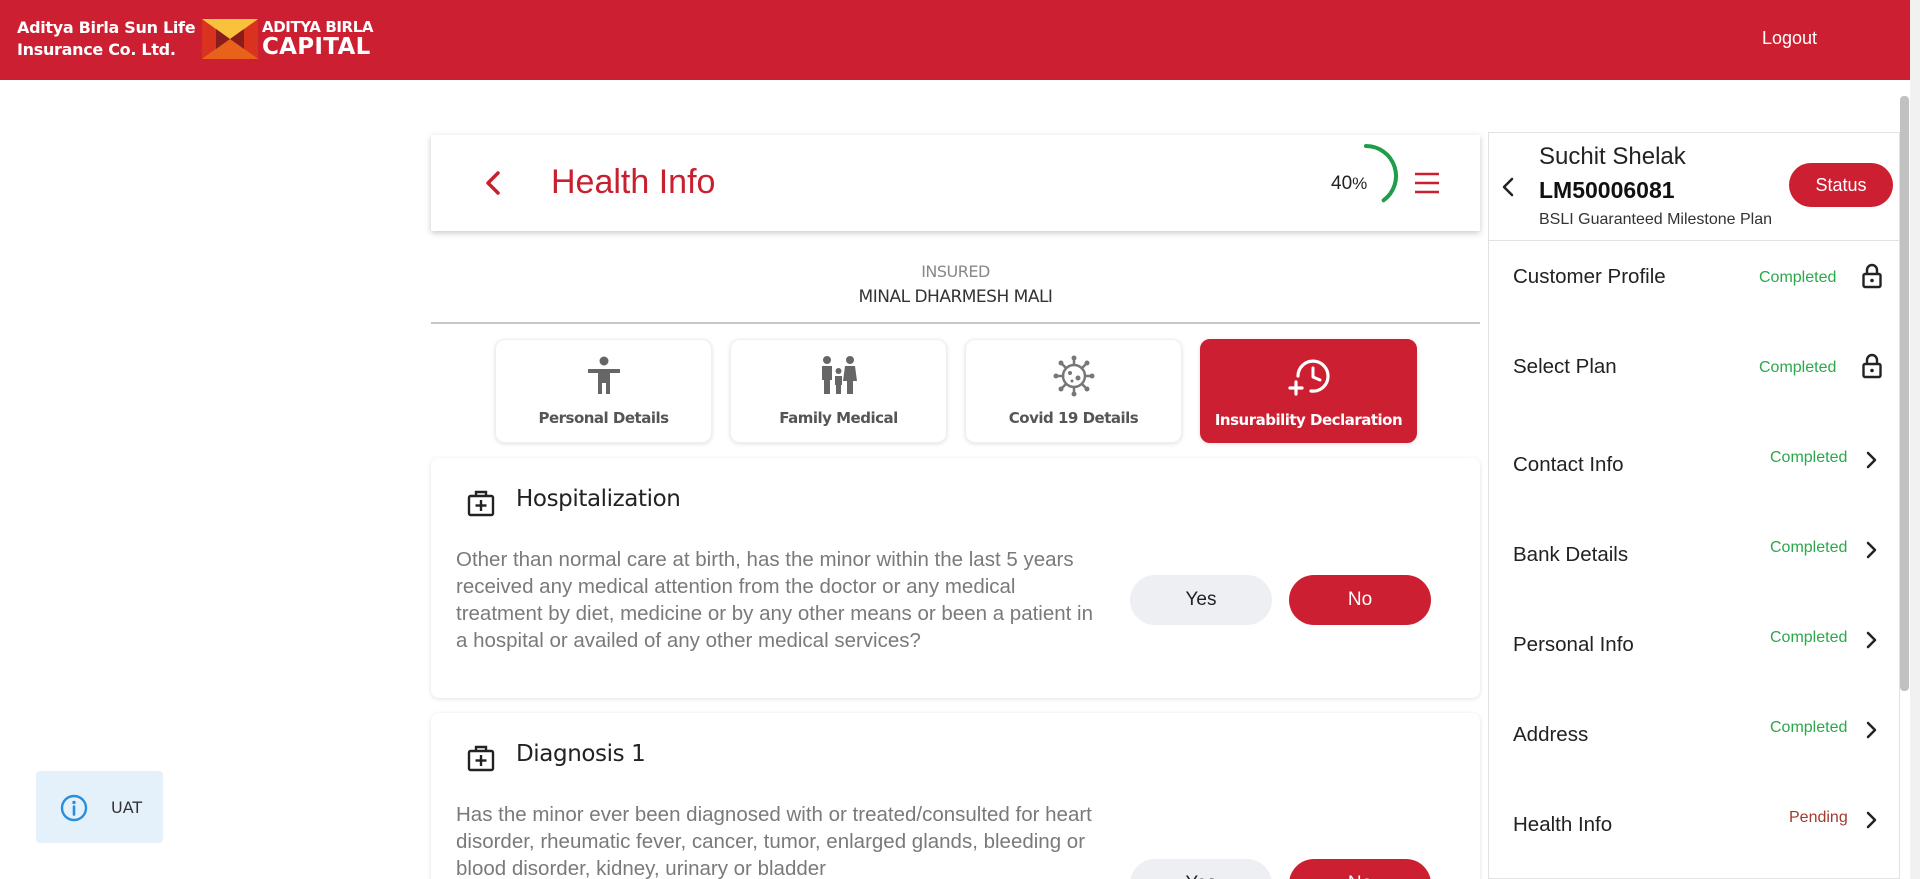 The height and width of the screenshot is (879, 1920). Describe the element at coordinates (1568, 464) in the screenshot. I see `step-name: Contact Info` at that location.